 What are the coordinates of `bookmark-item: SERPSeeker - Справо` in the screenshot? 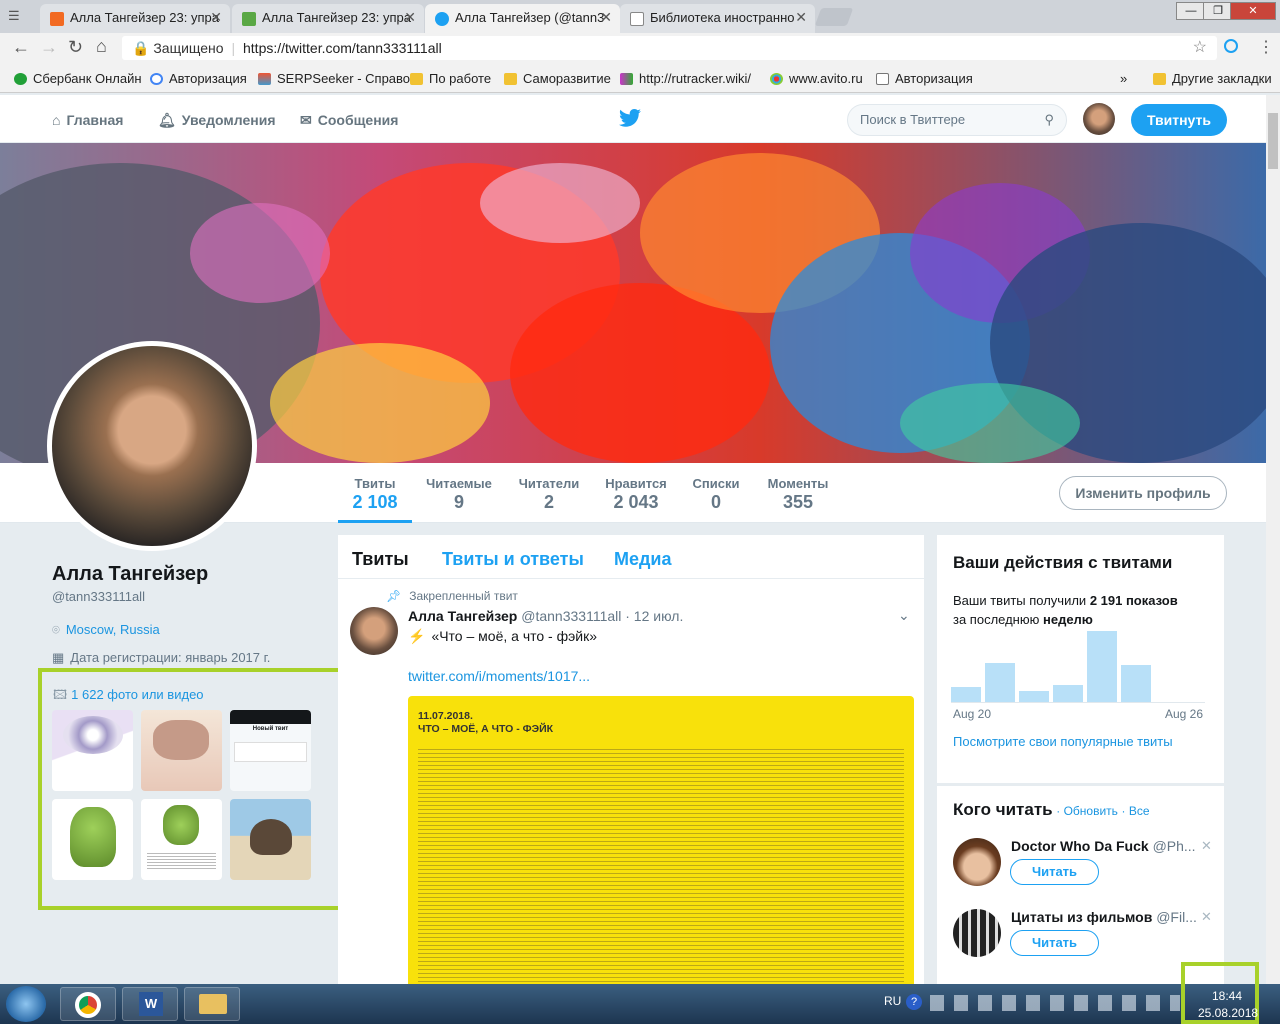 It's located at (334, 78).